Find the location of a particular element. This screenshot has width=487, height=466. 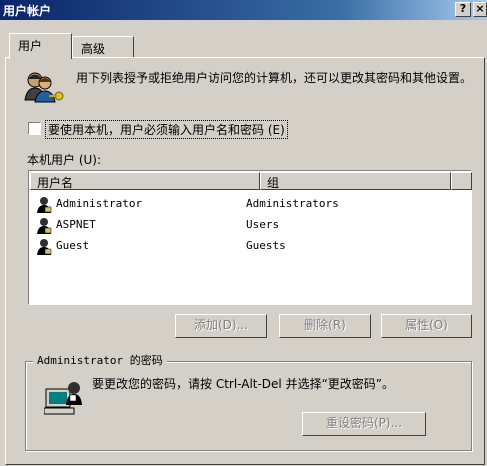

user-name: ASPNET is located at coordinates (76, 224).